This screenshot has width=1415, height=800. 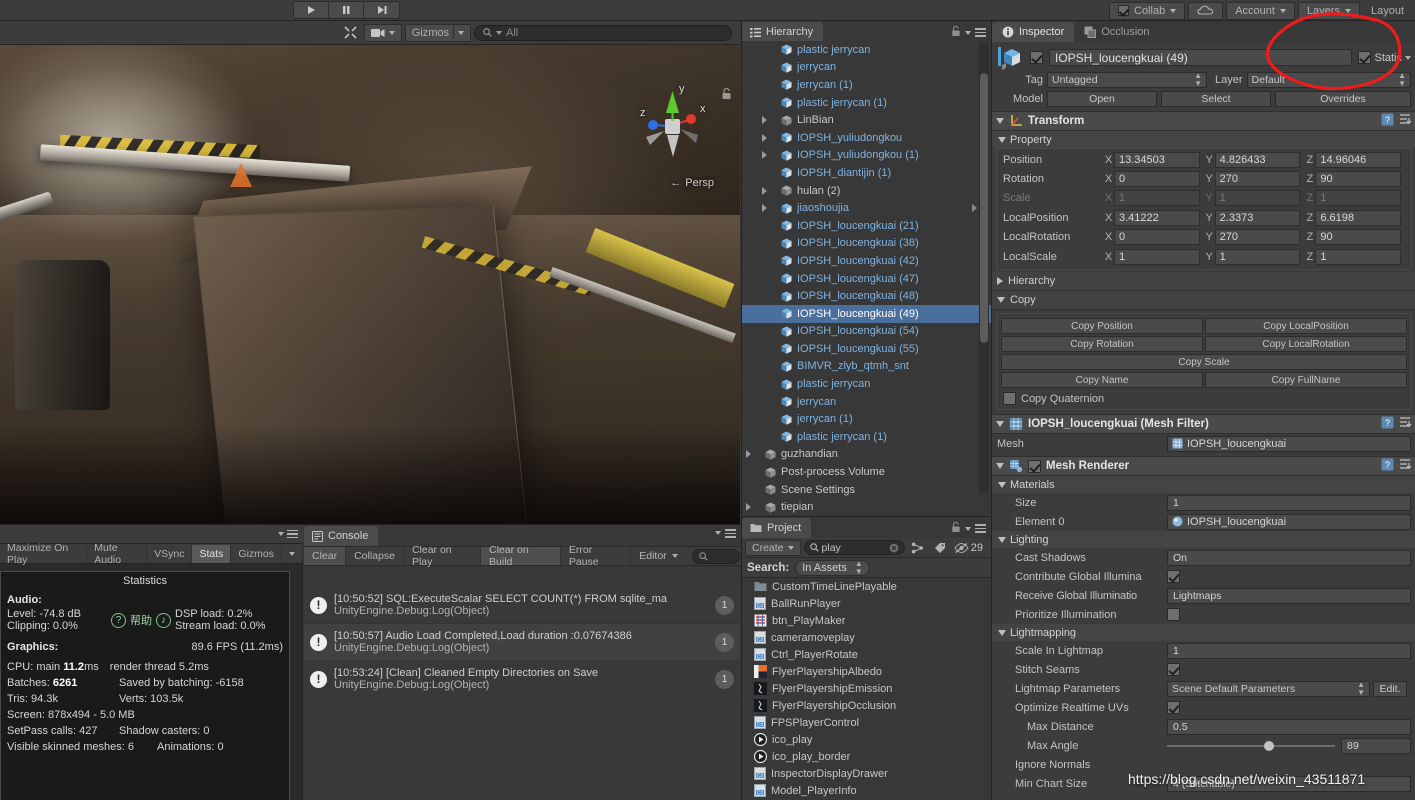 What do you see at coordinates (1289, 557) in the screenshot?
I see `cast-shadows-value: On` at bounding box center [1289, 557].